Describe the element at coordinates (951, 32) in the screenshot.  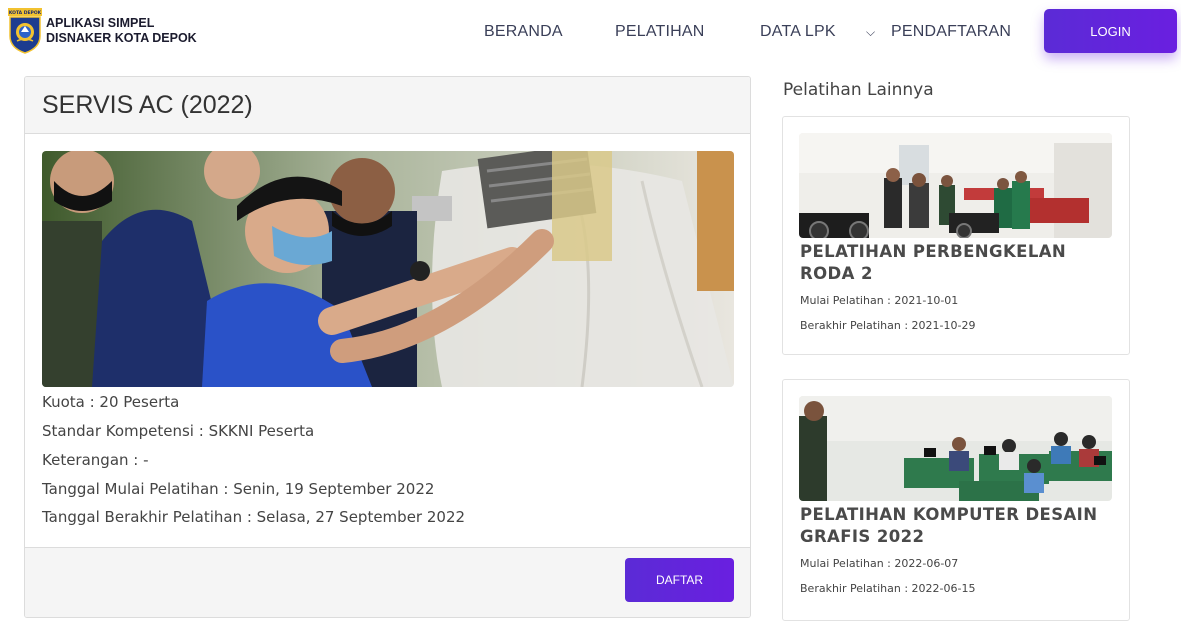
I see `nav-pendaftaran: PENDAFTARAN` at that location.